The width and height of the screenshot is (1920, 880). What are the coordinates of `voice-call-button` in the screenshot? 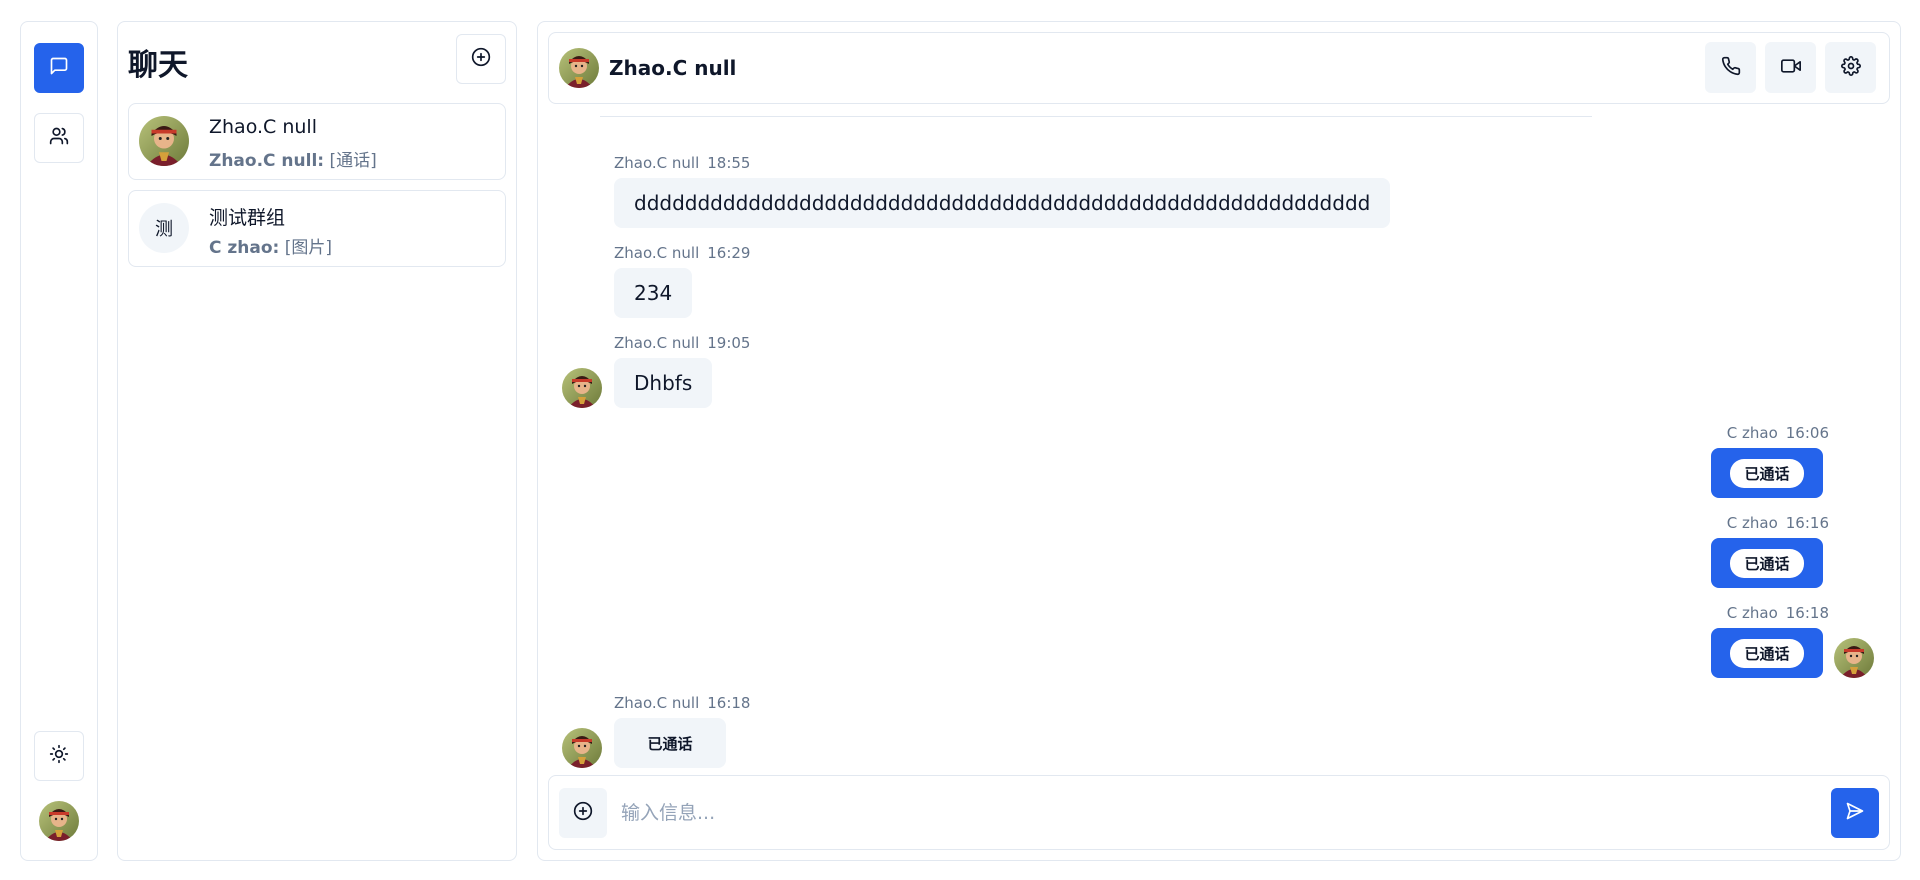 It's located at (1730, 67).